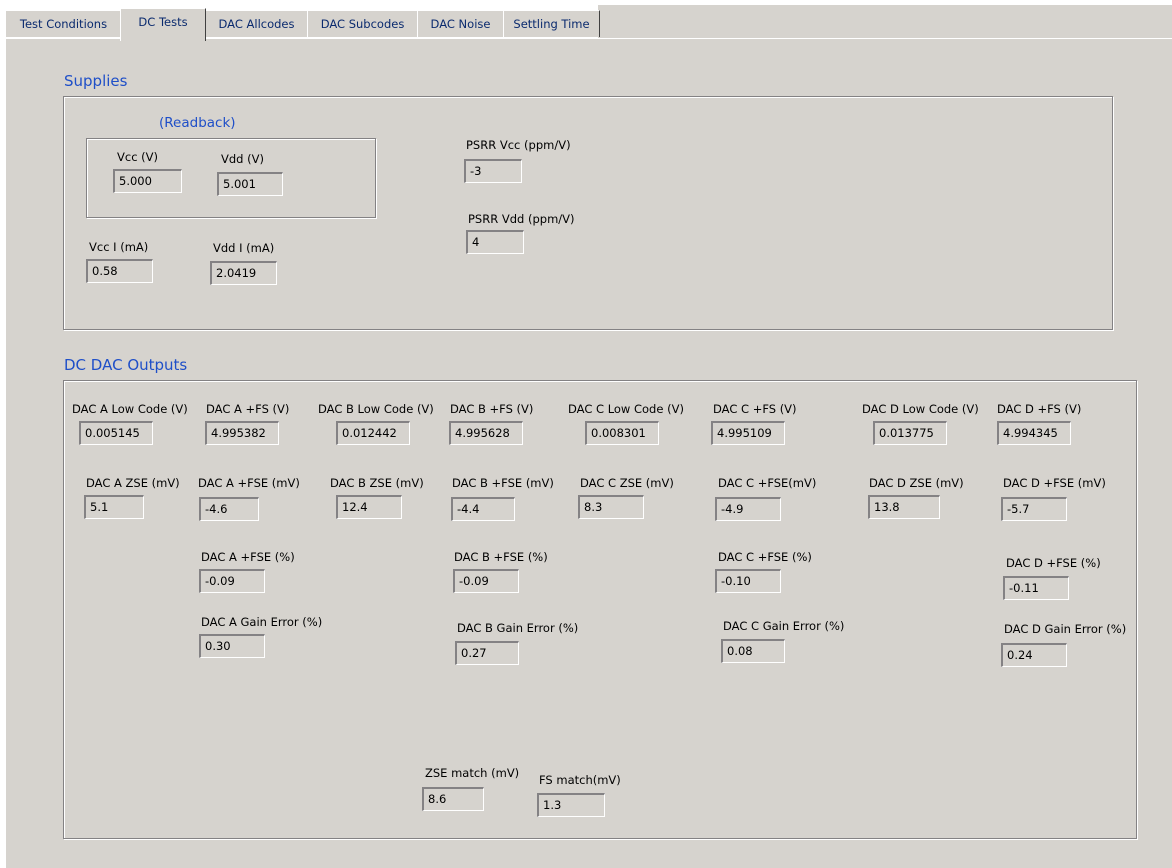 The width and height of the screenshot is (1172, 868). I want to click on dac-a-fse-mv-indicator: -4.6, so click(229, 509).